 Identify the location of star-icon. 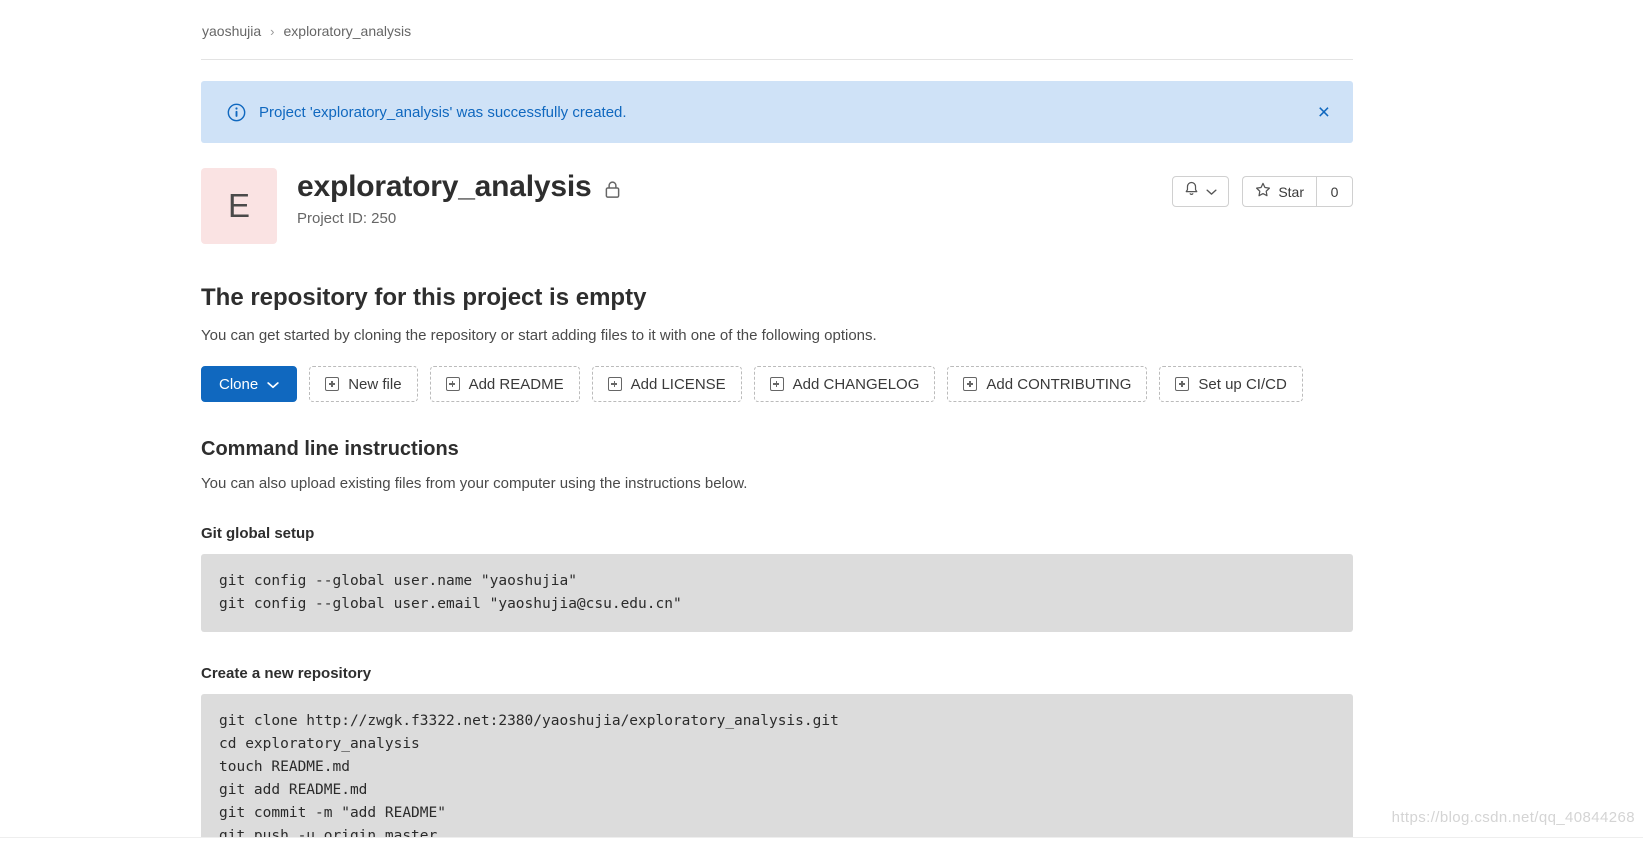
(1263, 191).